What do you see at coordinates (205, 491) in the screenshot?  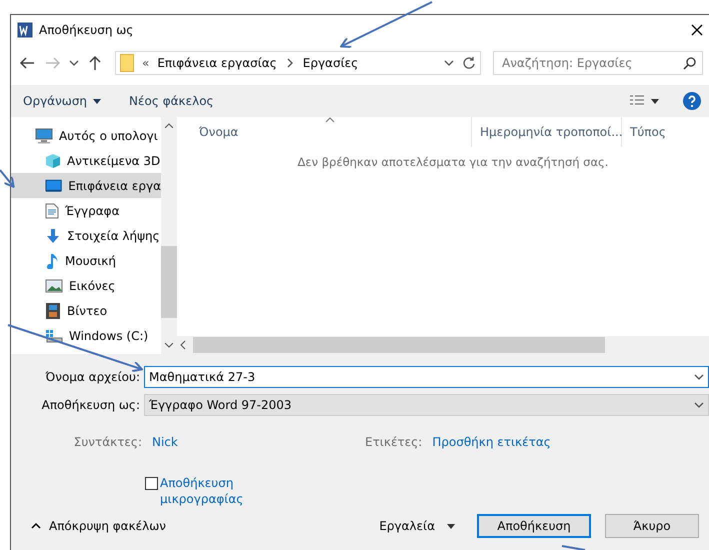 I see `checkbox-label: Αποθήκευση μικρογραφίας` at bounding box center [205, 491].